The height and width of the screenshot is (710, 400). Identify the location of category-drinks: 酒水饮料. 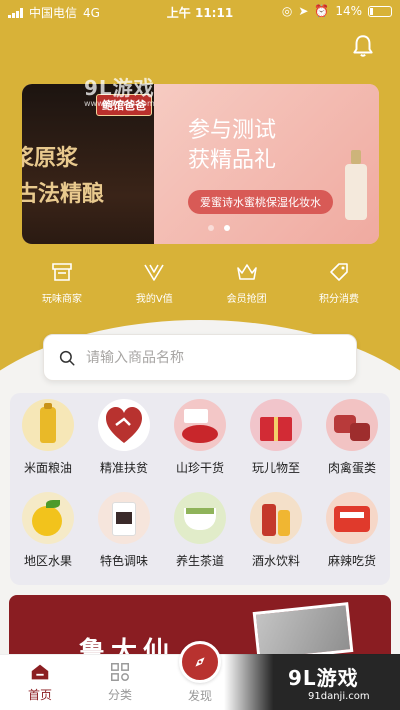
(276, 537).